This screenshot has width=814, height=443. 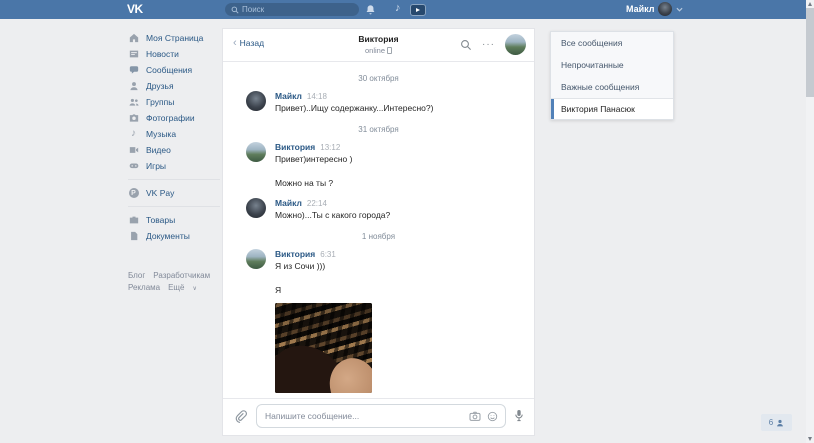 I want to click on sidebar-item-messages: Сообщения, so click(x=174, y=70).